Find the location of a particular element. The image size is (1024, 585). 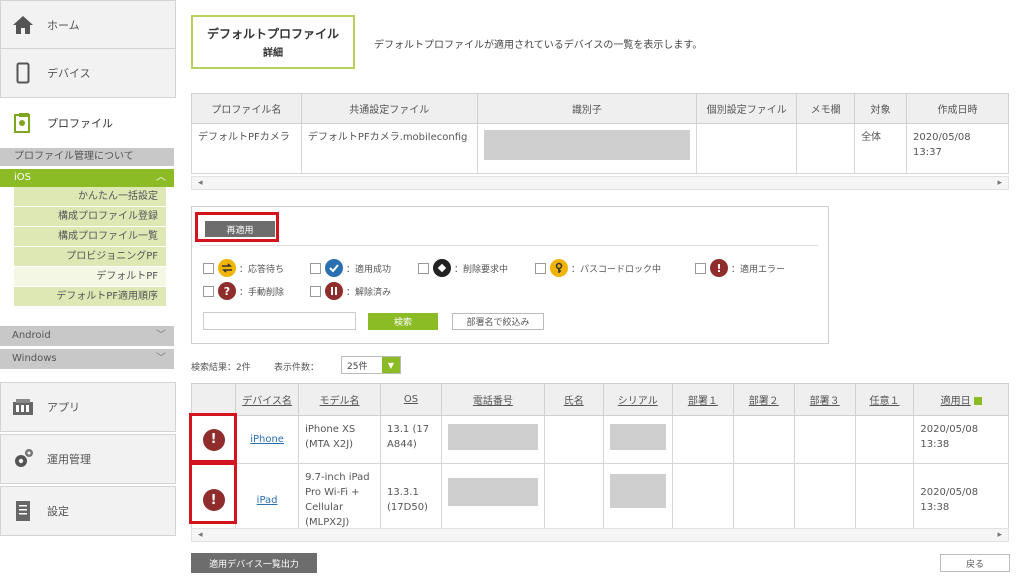

column-header-dept1: 部署１ is located at coordinates (702, 399).